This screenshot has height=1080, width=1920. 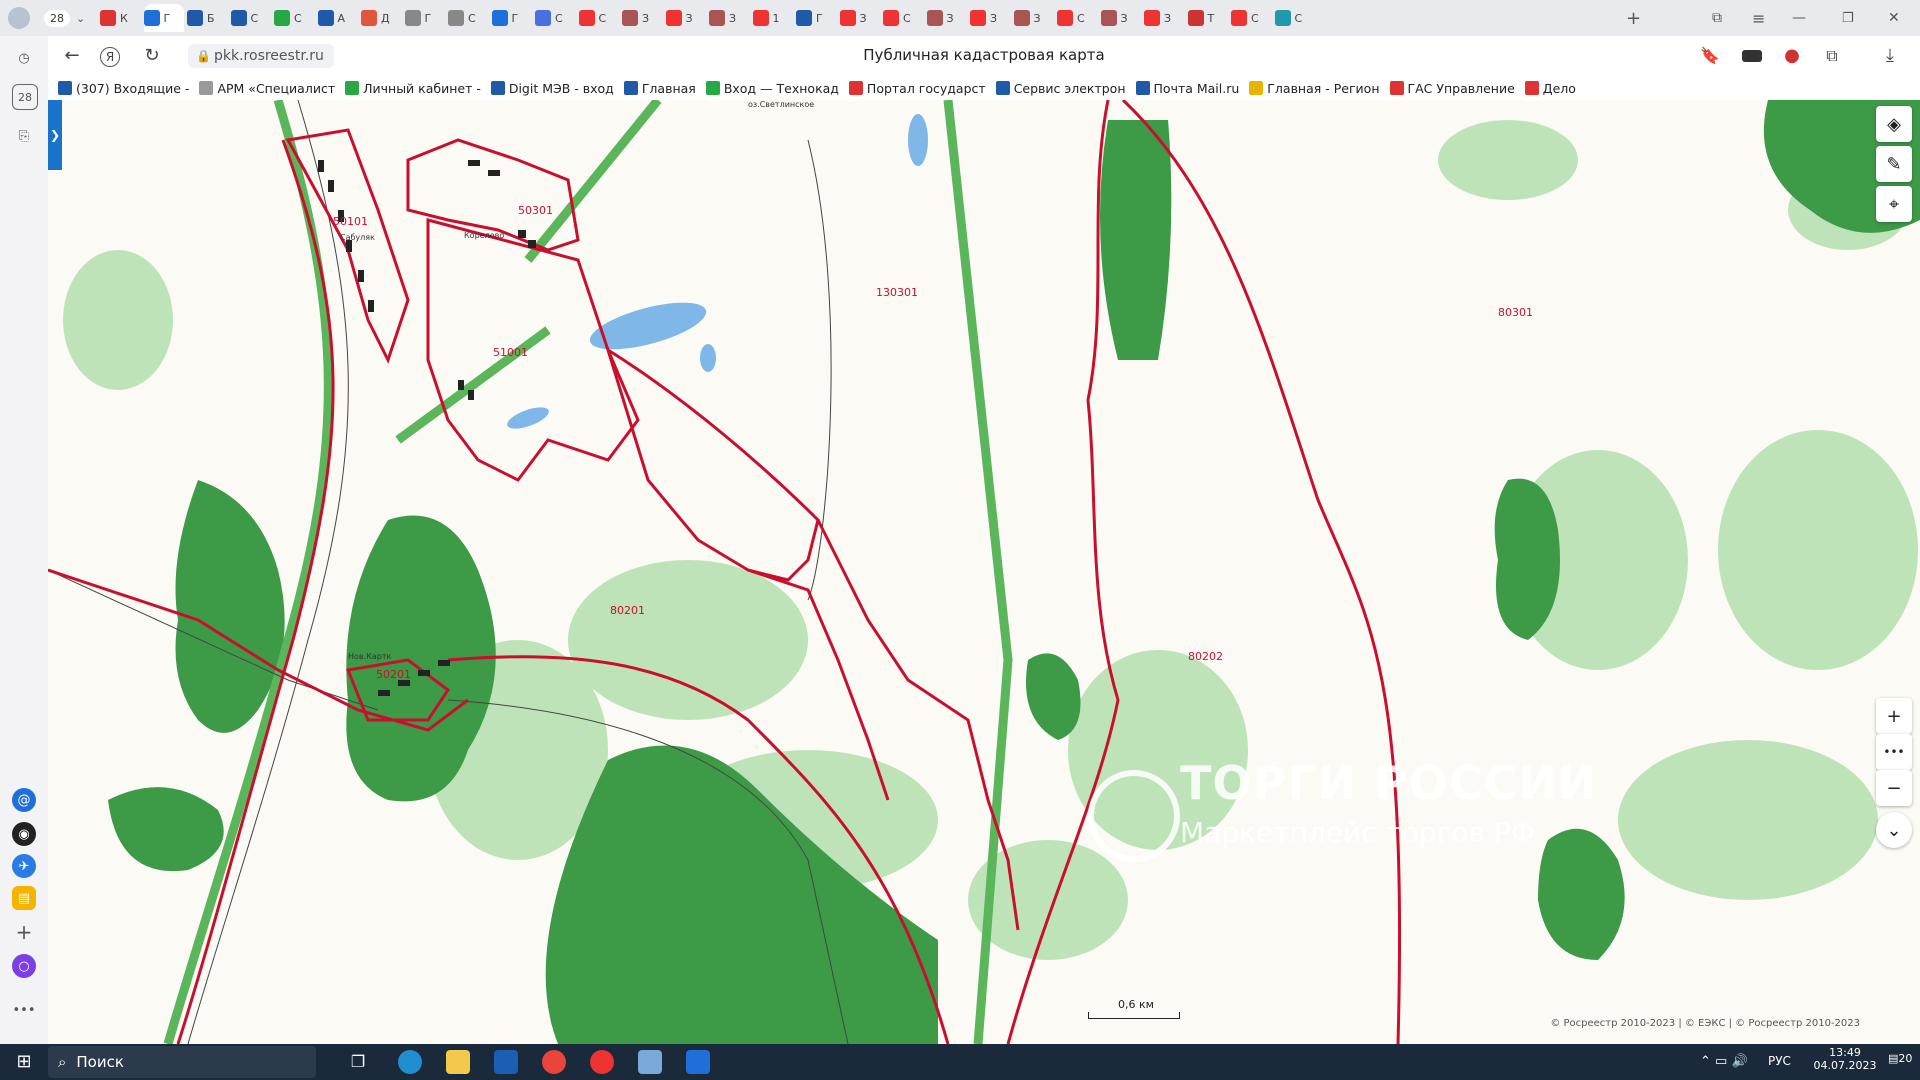 I want to click on minimize-icon: —, so click(x=1802, y=18).